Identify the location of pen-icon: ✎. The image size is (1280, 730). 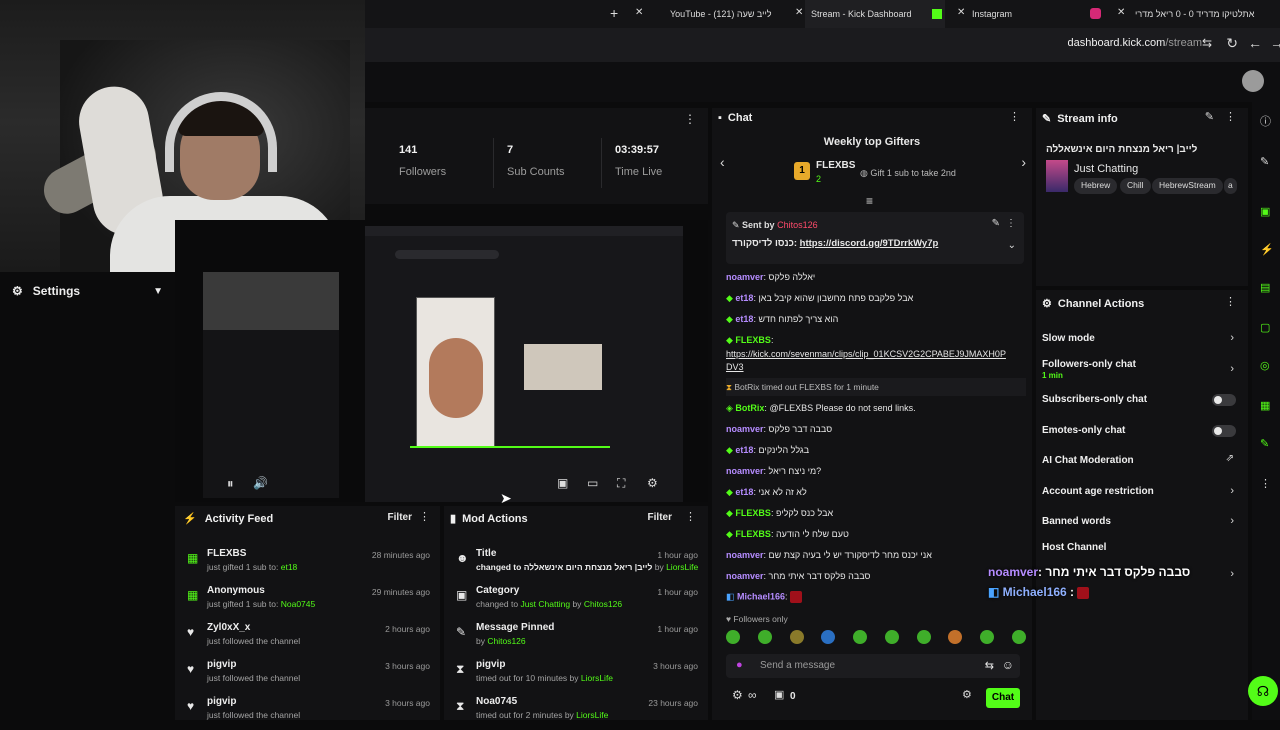
(1266, 162).